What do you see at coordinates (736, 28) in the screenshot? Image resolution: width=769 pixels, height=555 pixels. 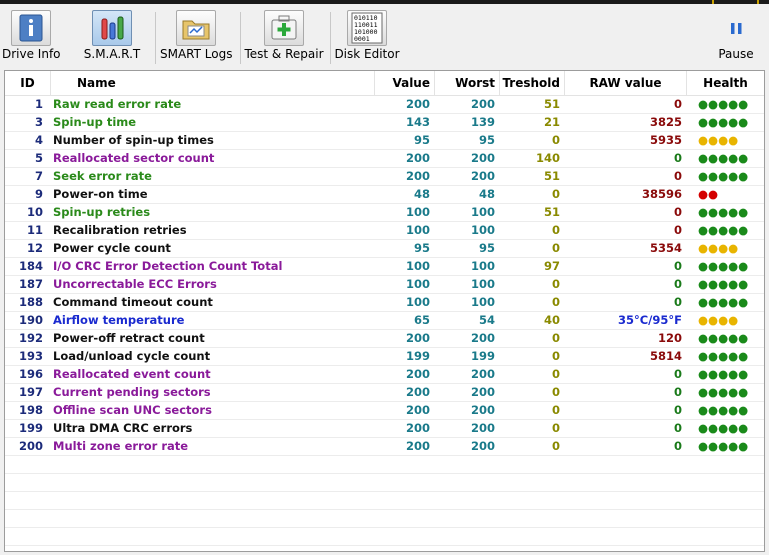 I see `pause-icon` at bounding box center [736, 28].